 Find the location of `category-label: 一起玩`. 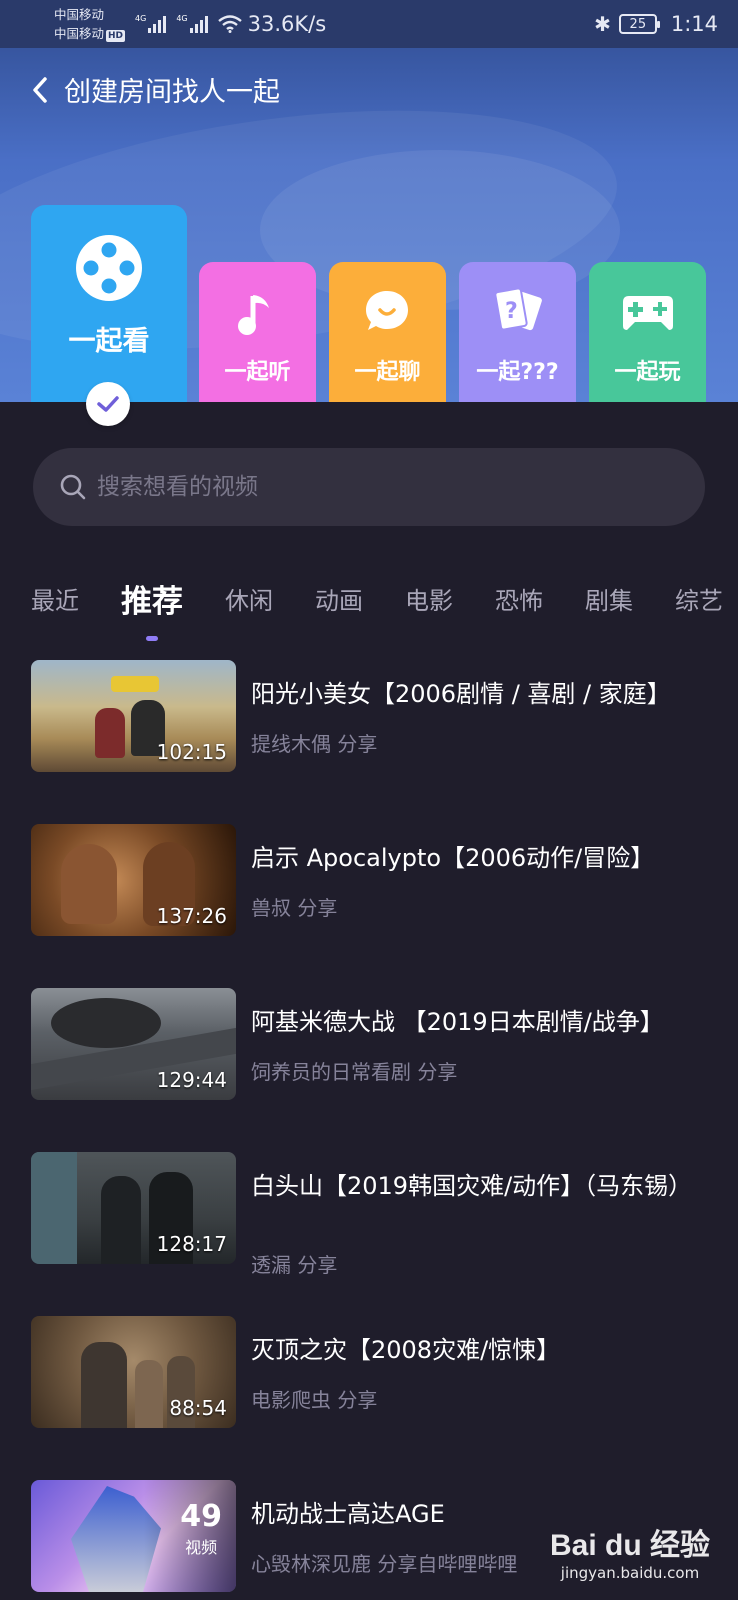

category-label: 一起玩 is located at coordinates (647, 372).